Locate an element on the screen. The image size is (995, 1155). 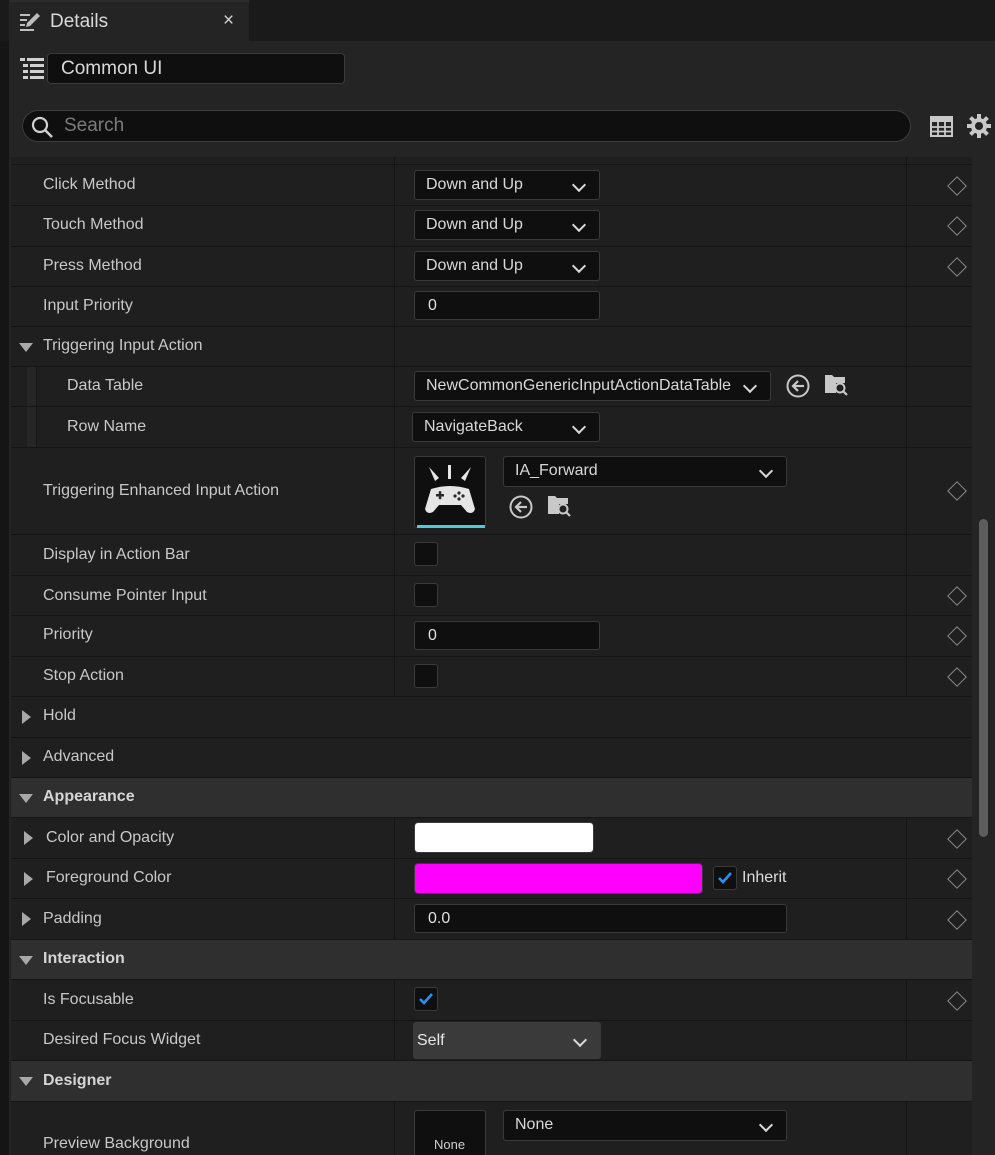
stop-action-checkbox is located at coordinates (426, 676).